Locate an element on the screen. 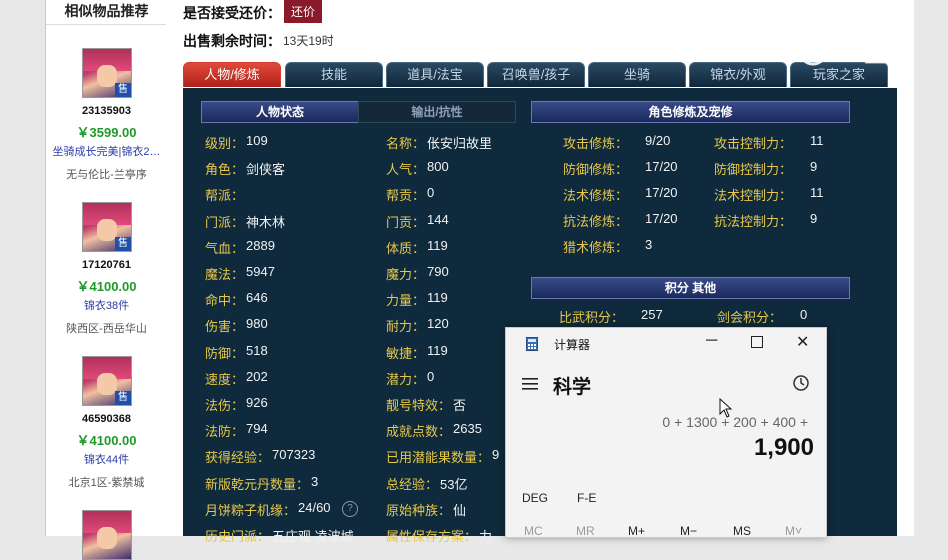  stat-value: 9 is located at coordinates (496, 455).